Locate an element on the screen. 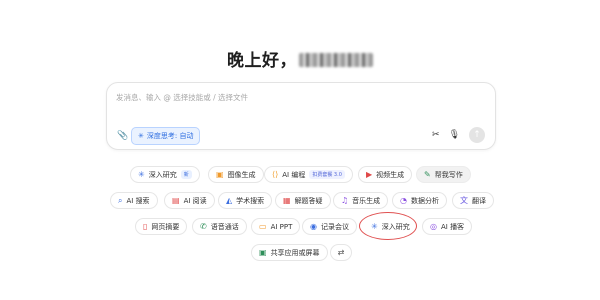  code-icon: ⟨⟩ is located at coordinates (275, 174).